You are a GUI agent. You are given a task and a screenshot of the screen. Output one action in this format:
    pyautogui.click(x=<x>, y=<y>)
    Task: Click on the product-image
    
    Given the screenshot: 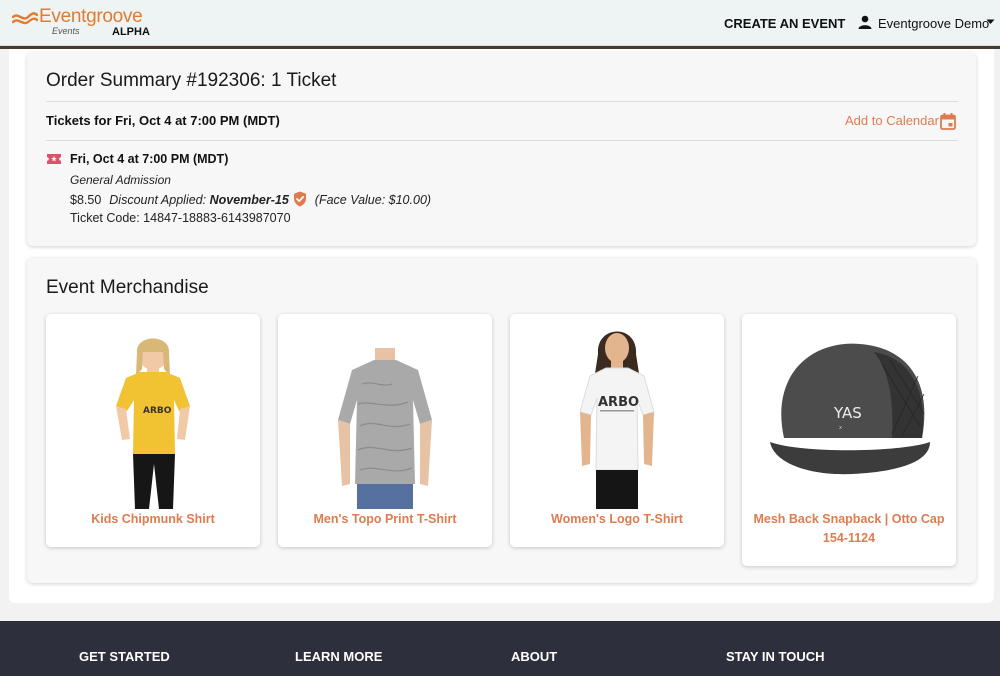 What is the action you would take?
    pyautogui.click(x=385, y=411)
    